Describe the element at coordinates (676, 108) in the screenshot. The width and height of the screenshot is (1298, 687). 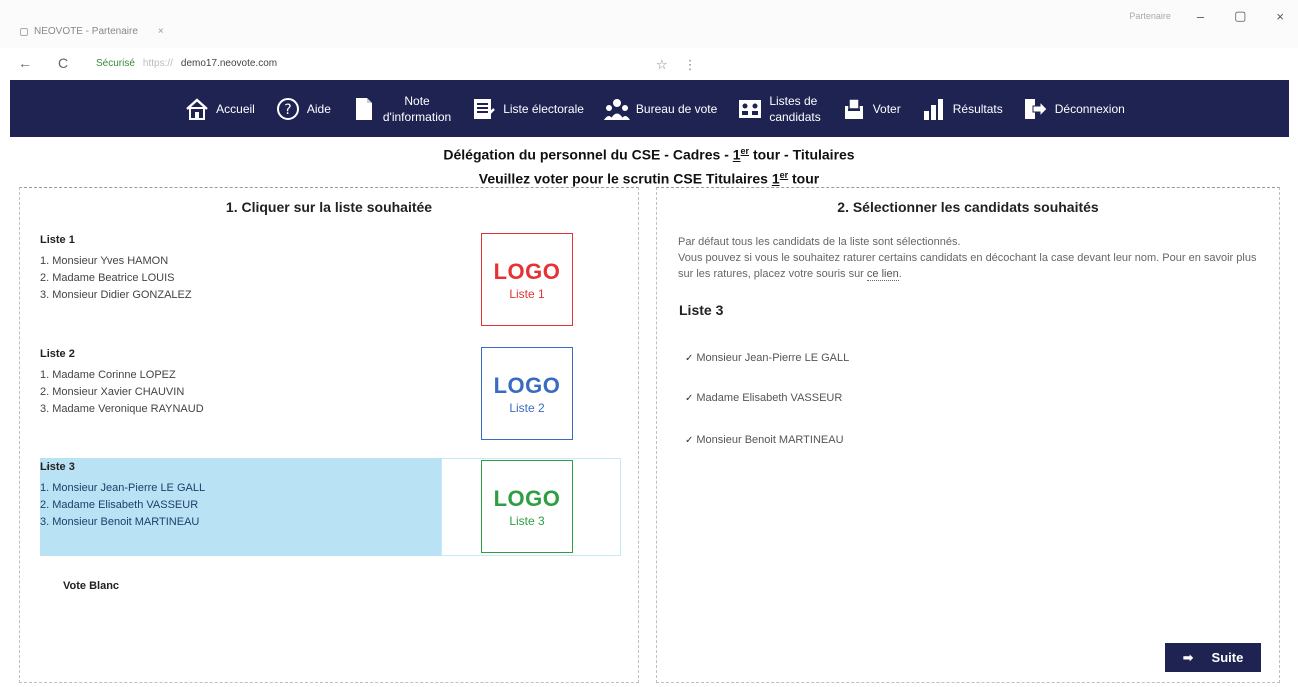
I see `nav-bureau-label: Bureau de vote` at that location.